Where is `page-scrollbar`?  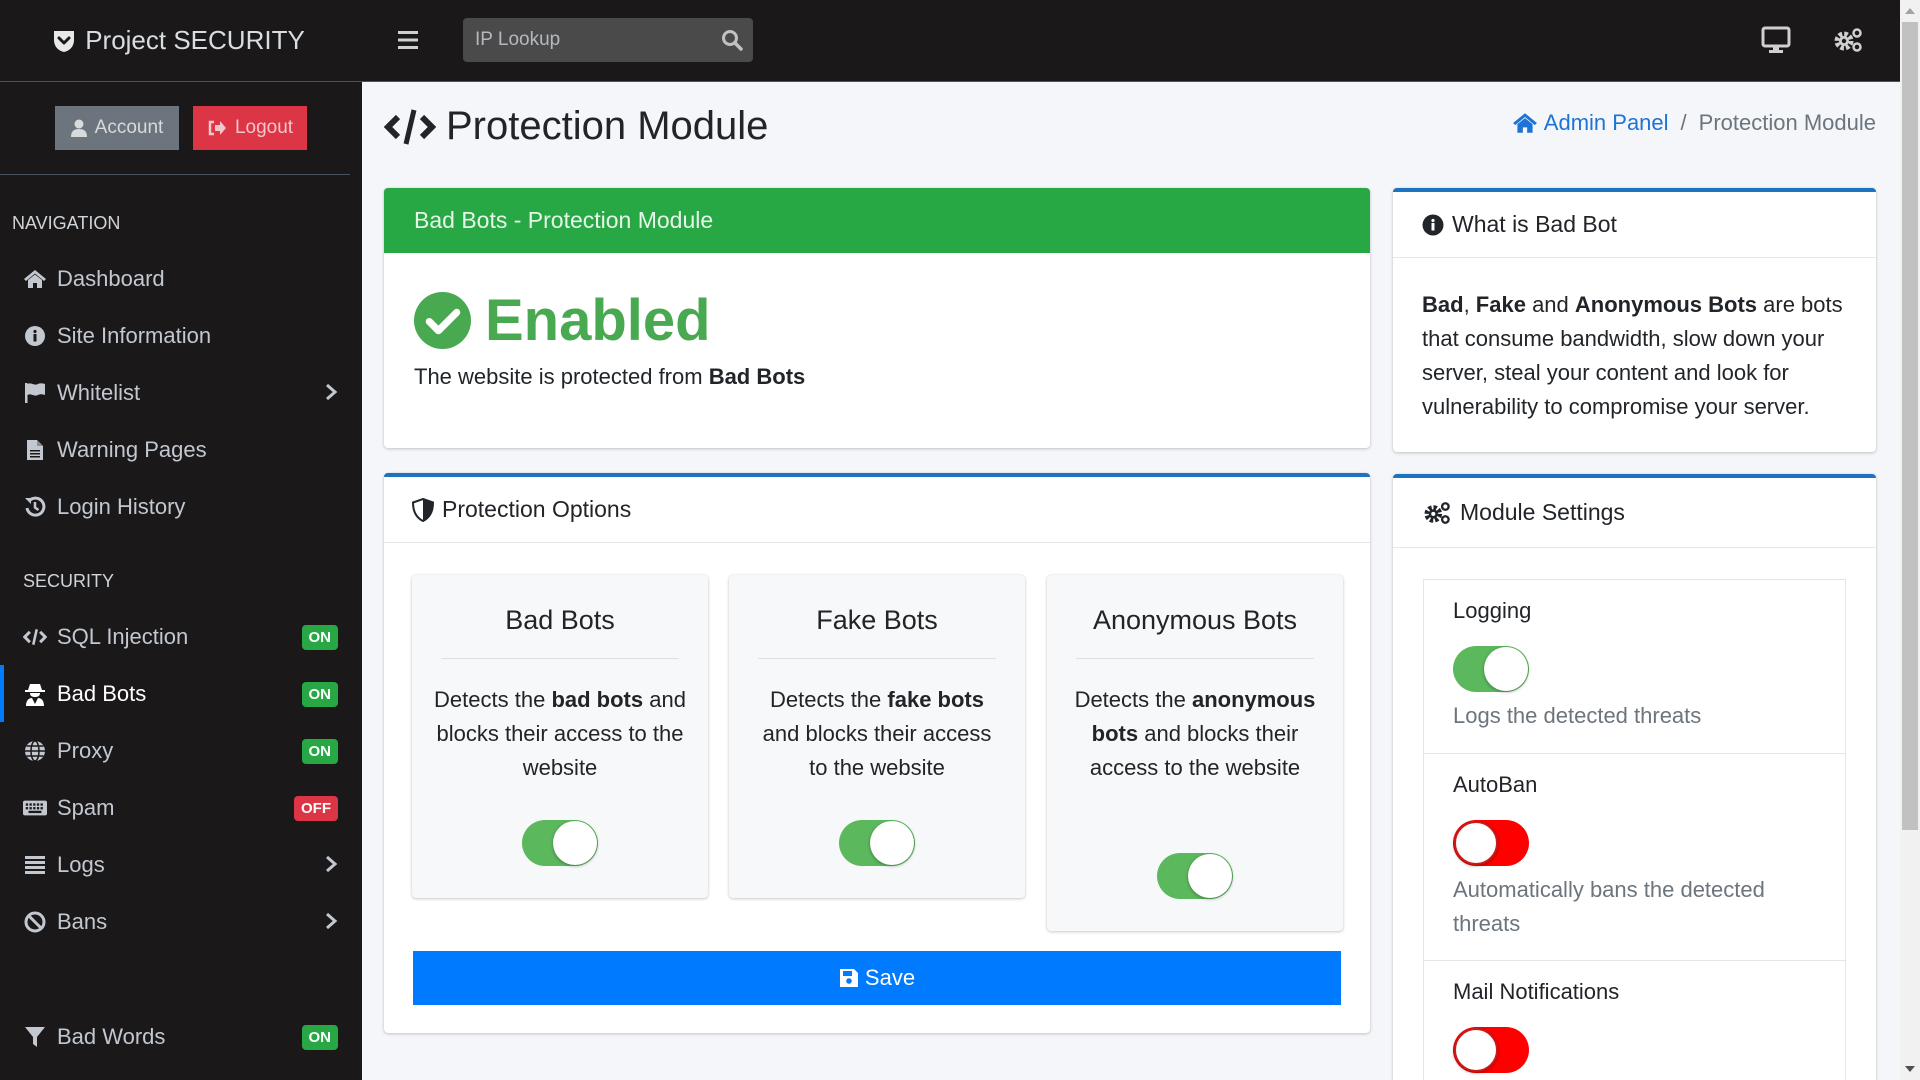 page-scrollbar is located at coordinates (1910, 540).